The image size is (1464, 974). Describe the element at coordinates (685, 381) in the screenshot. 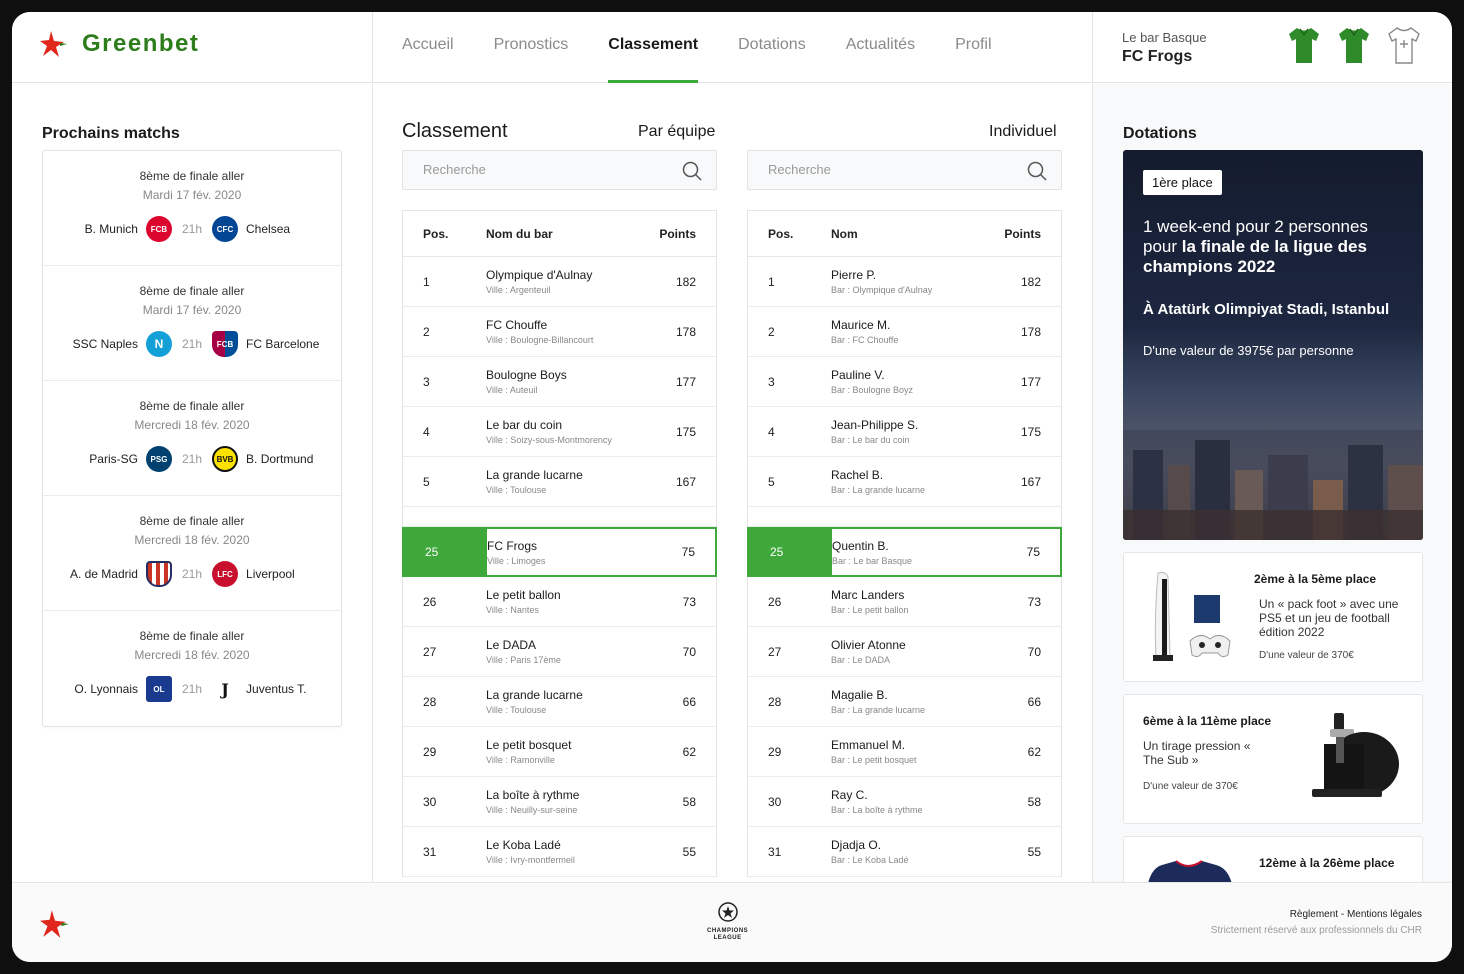

I see `row-points: 177` at that location.